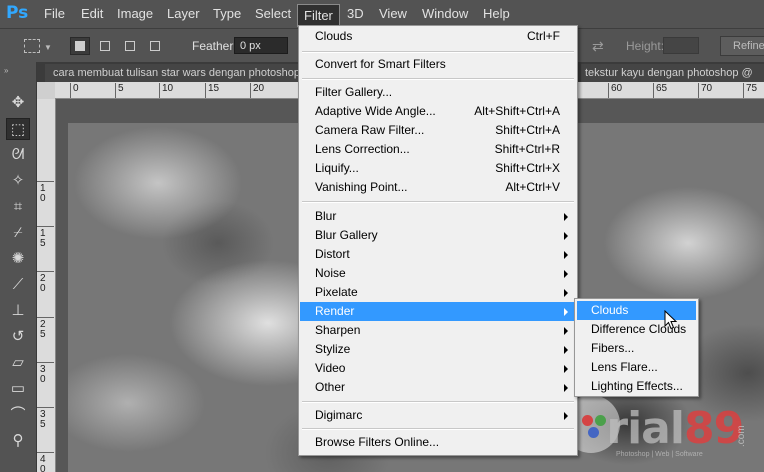 Image resolution: width=764 pixels, height=472 pixels. Describe the element at coordinates (681, 45) in the screenshot. I see `height-input` at that location.